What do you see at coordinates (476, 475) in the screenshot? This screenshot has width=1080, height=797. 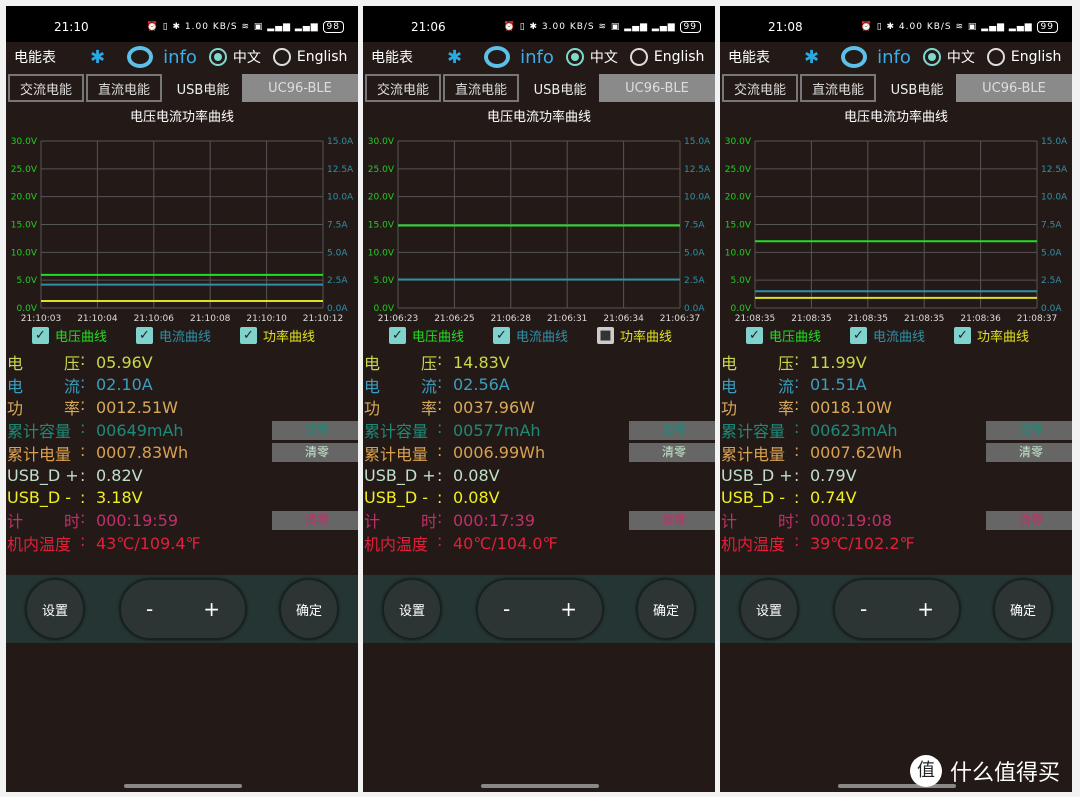 I see `value-dplus: 0.08V` at bounding box center [476, 475].